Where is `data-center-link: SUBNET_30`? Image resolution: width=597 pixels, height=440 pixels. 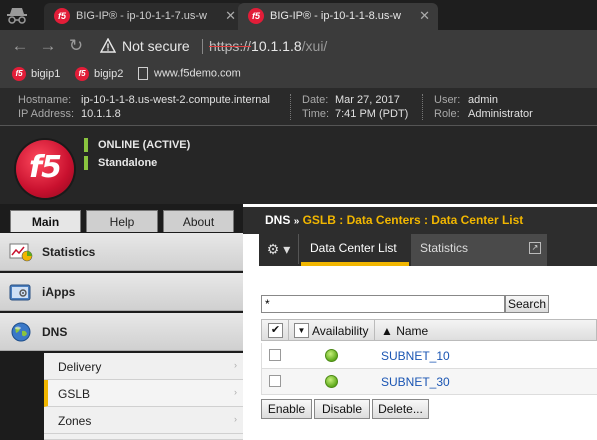
data-center-link: SUBNET_30 is located at coordinates (415, 382).